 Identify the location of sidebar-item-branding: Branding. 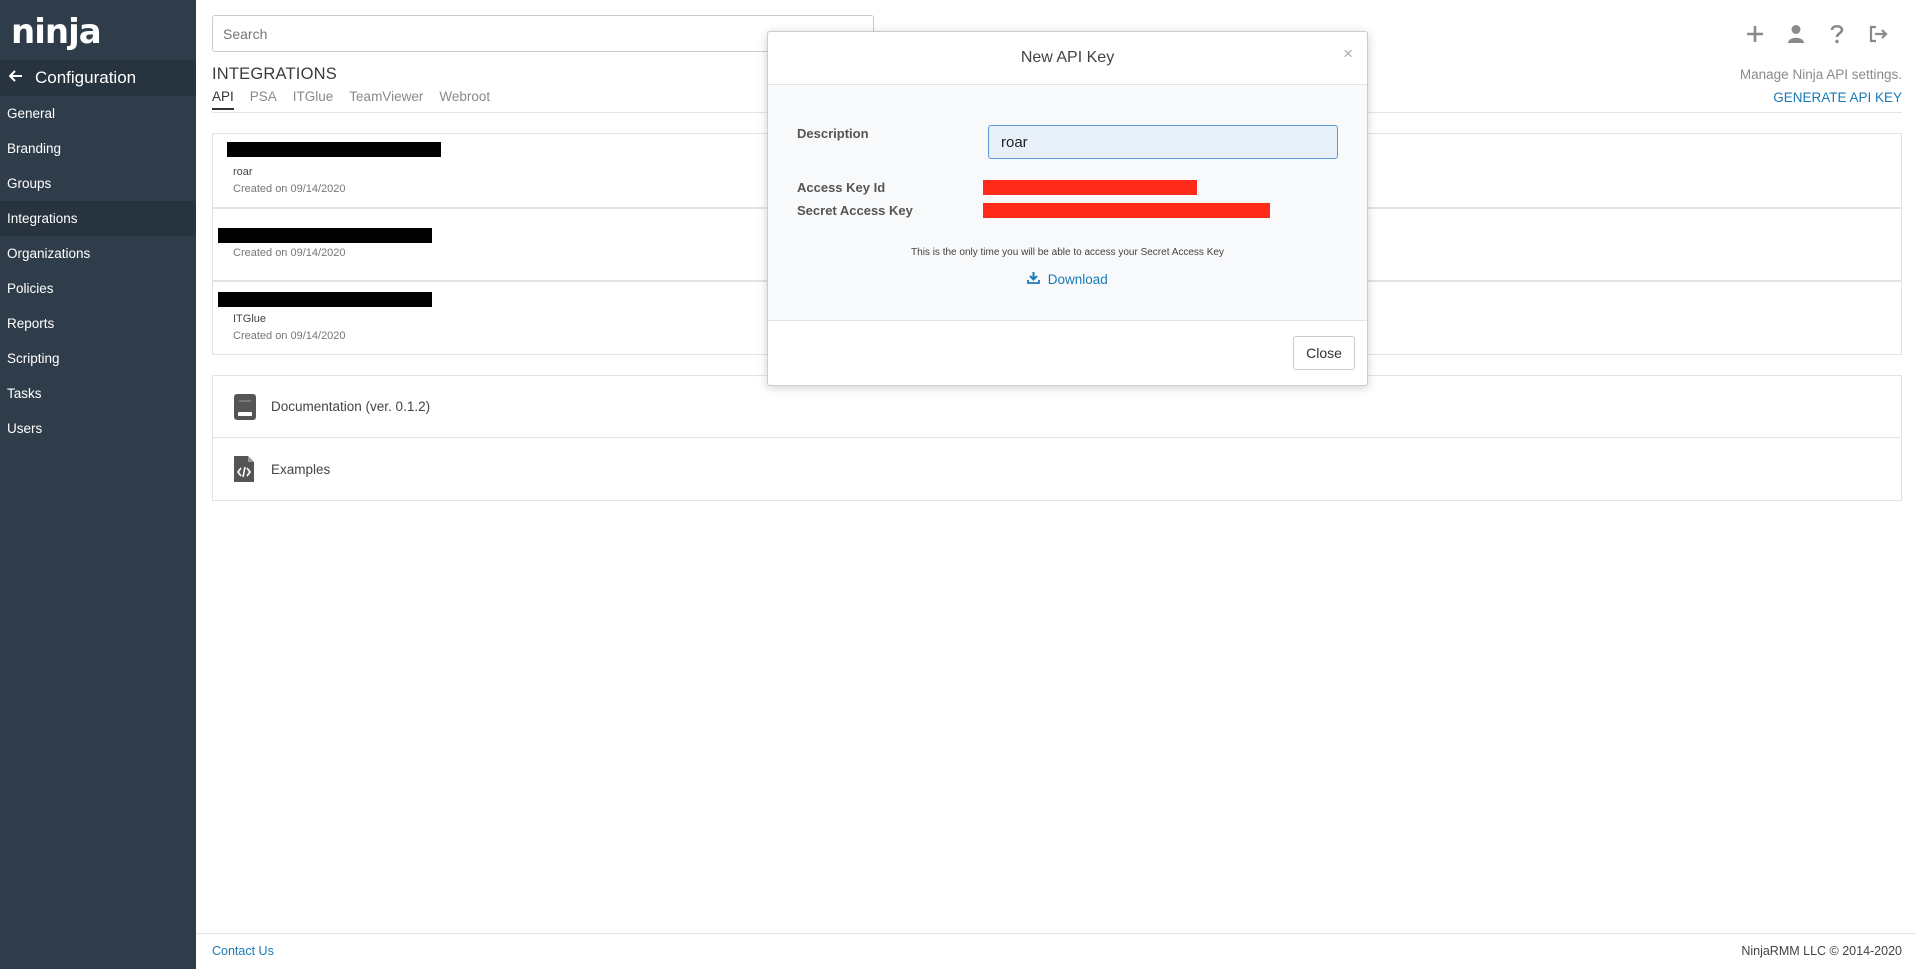
(98, 148).